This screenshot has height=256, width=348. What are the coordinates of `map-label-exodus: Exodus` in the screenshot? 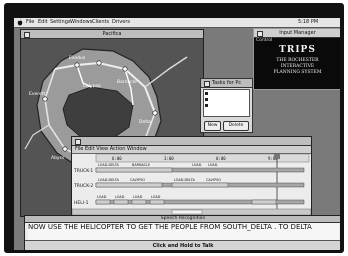 It's located at (77, 58).